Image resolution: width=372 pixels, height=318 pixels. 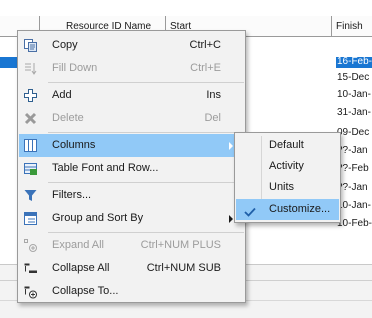 What do you see at coordinates (30, 245) in the screenshot?
I see `expand-all-icon` at bounding box center [30, 245].